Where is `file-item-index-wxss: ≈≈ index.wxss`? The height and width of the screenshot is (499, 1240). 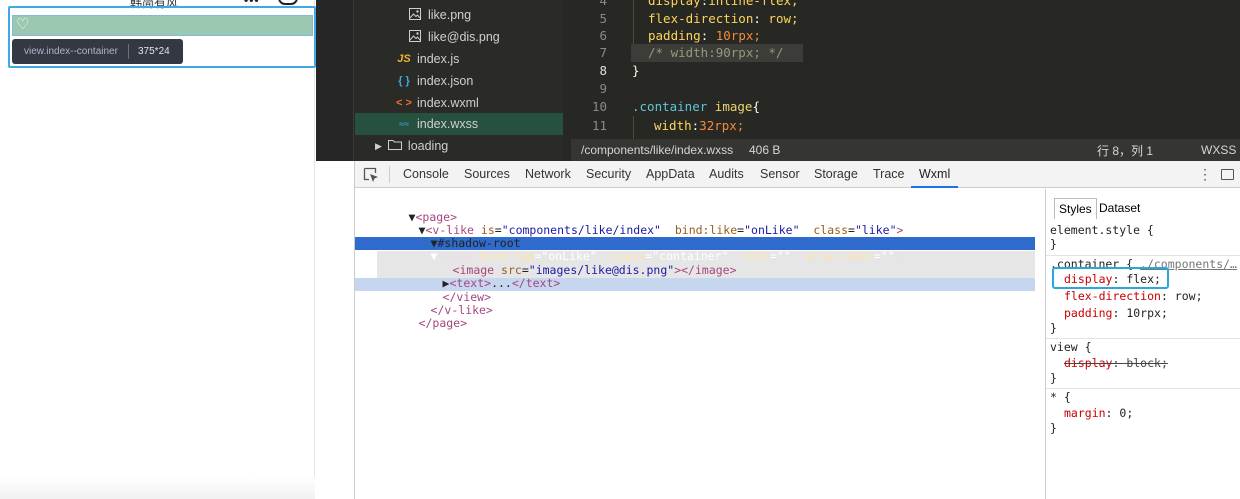
file-item-index-wxss: ≈≈ index.wxss is located at coordinates (437, 124).